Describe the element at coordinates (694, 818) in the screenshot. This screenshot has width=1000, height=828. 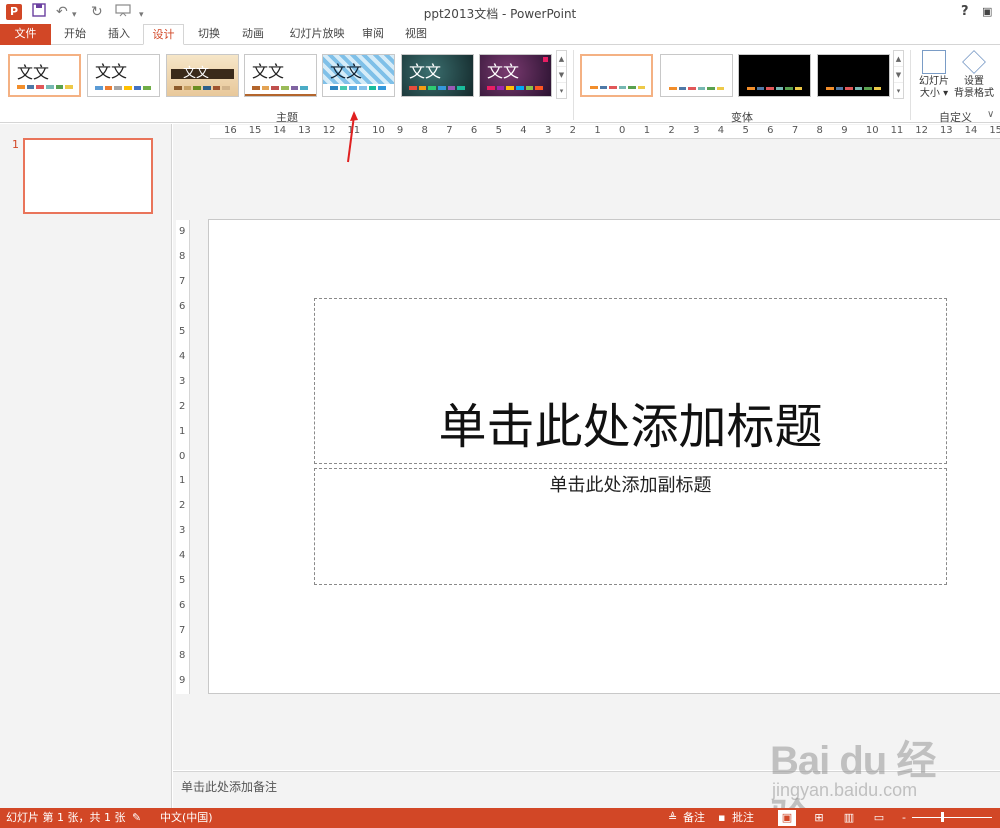
I see `notes-button: 备注` at that location.